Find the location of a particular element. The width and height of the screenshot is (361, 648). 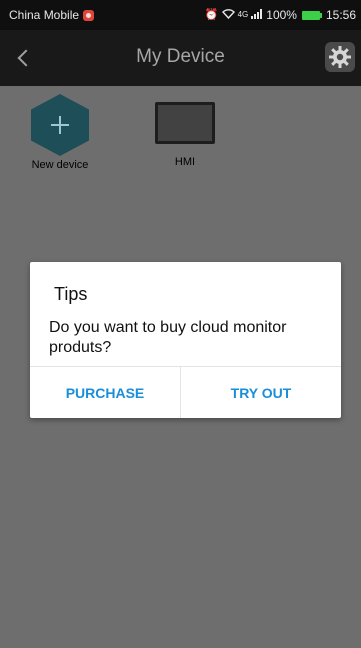

battery-percent: 100% is located at coordinates (281, 15).